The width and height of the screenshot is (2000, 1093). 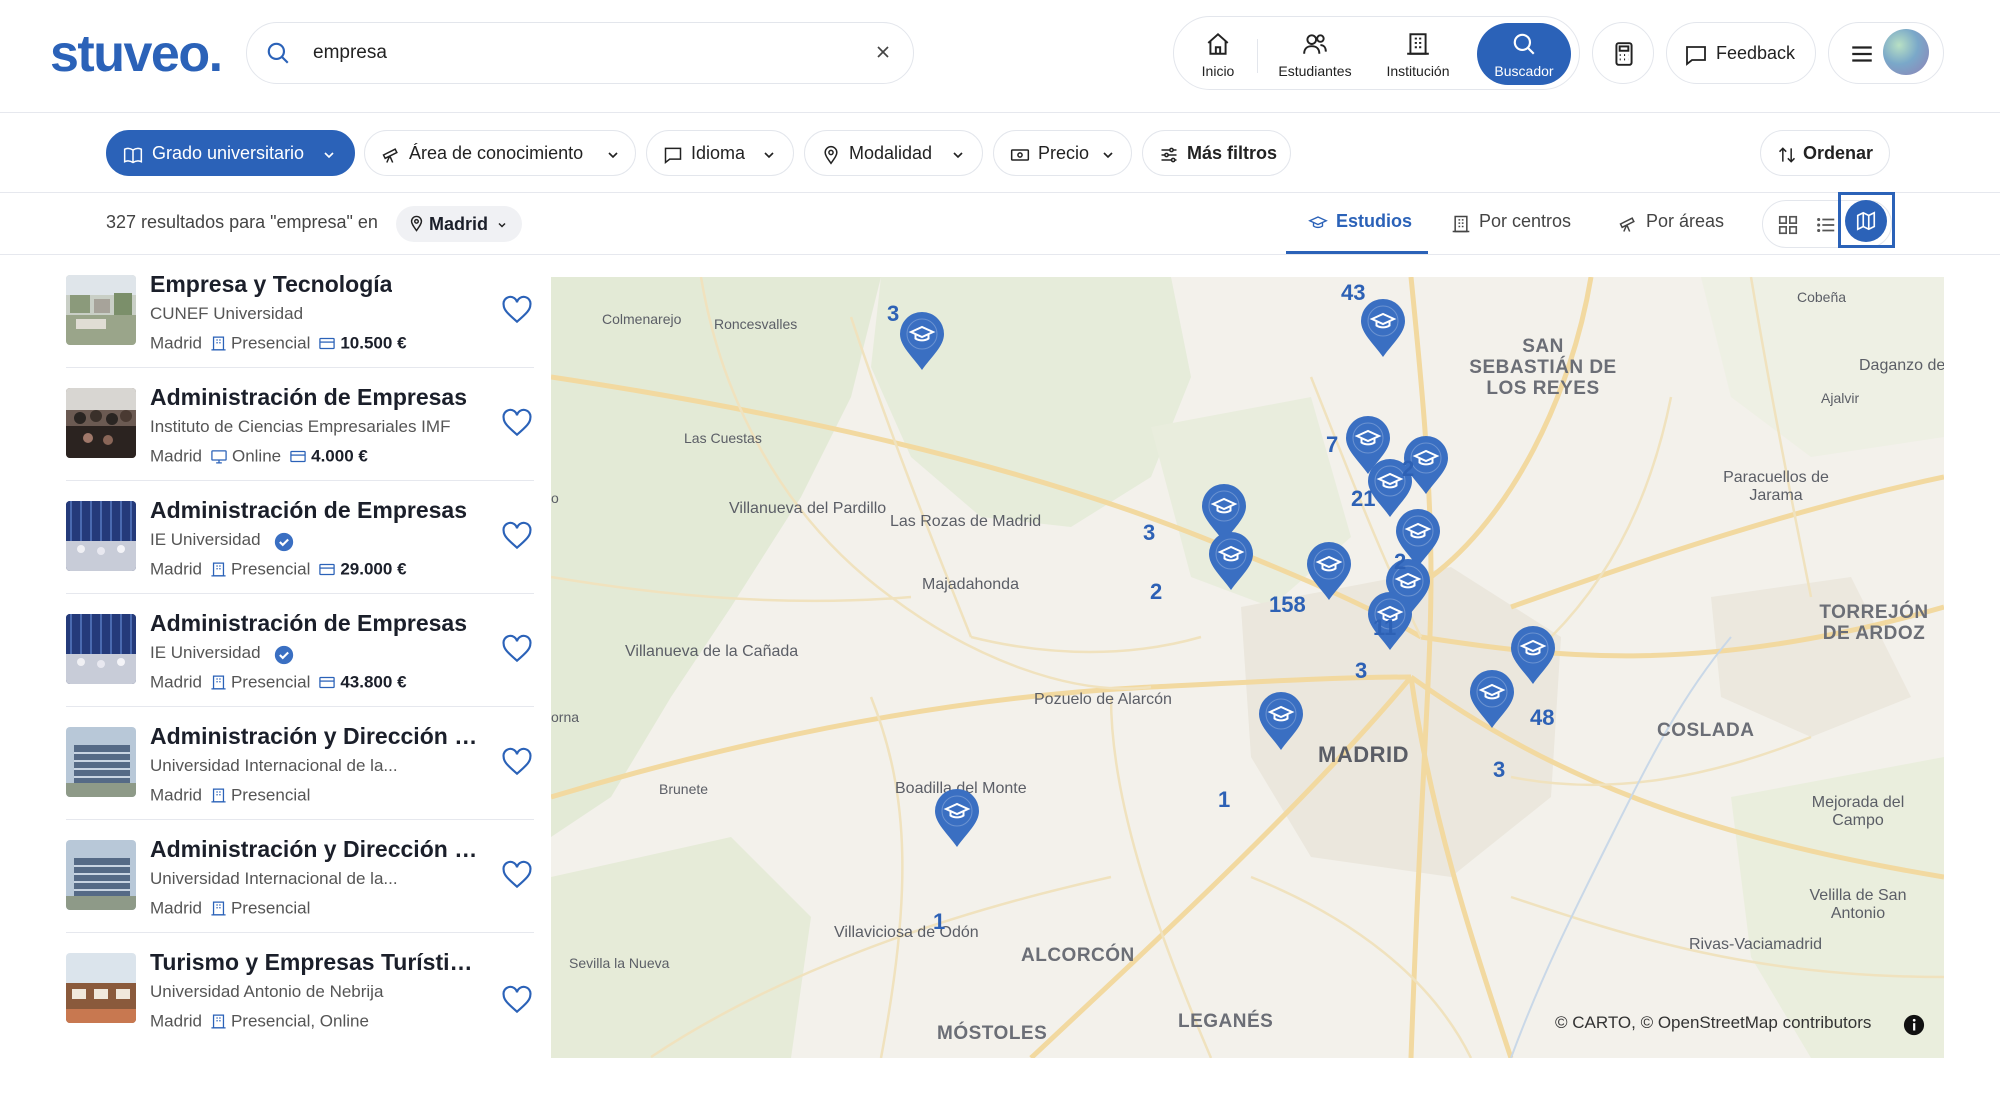 I want to click on place-label: Villanueva del Pardillo, so click(x=808, y=508).